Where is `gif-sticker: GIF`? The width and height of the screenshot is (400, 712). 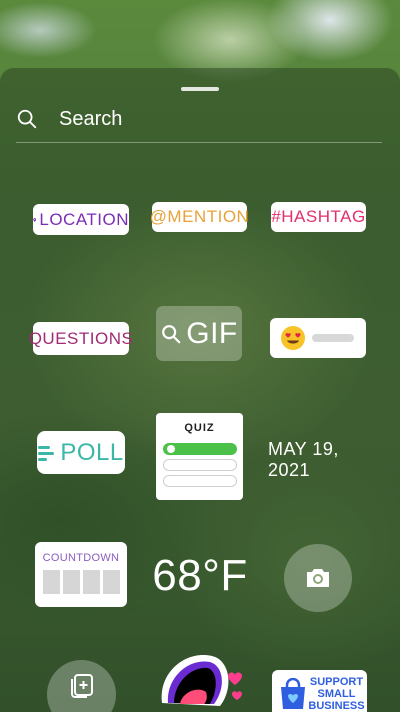
gif-sticker: GIF is located at coordinates (199, 333).